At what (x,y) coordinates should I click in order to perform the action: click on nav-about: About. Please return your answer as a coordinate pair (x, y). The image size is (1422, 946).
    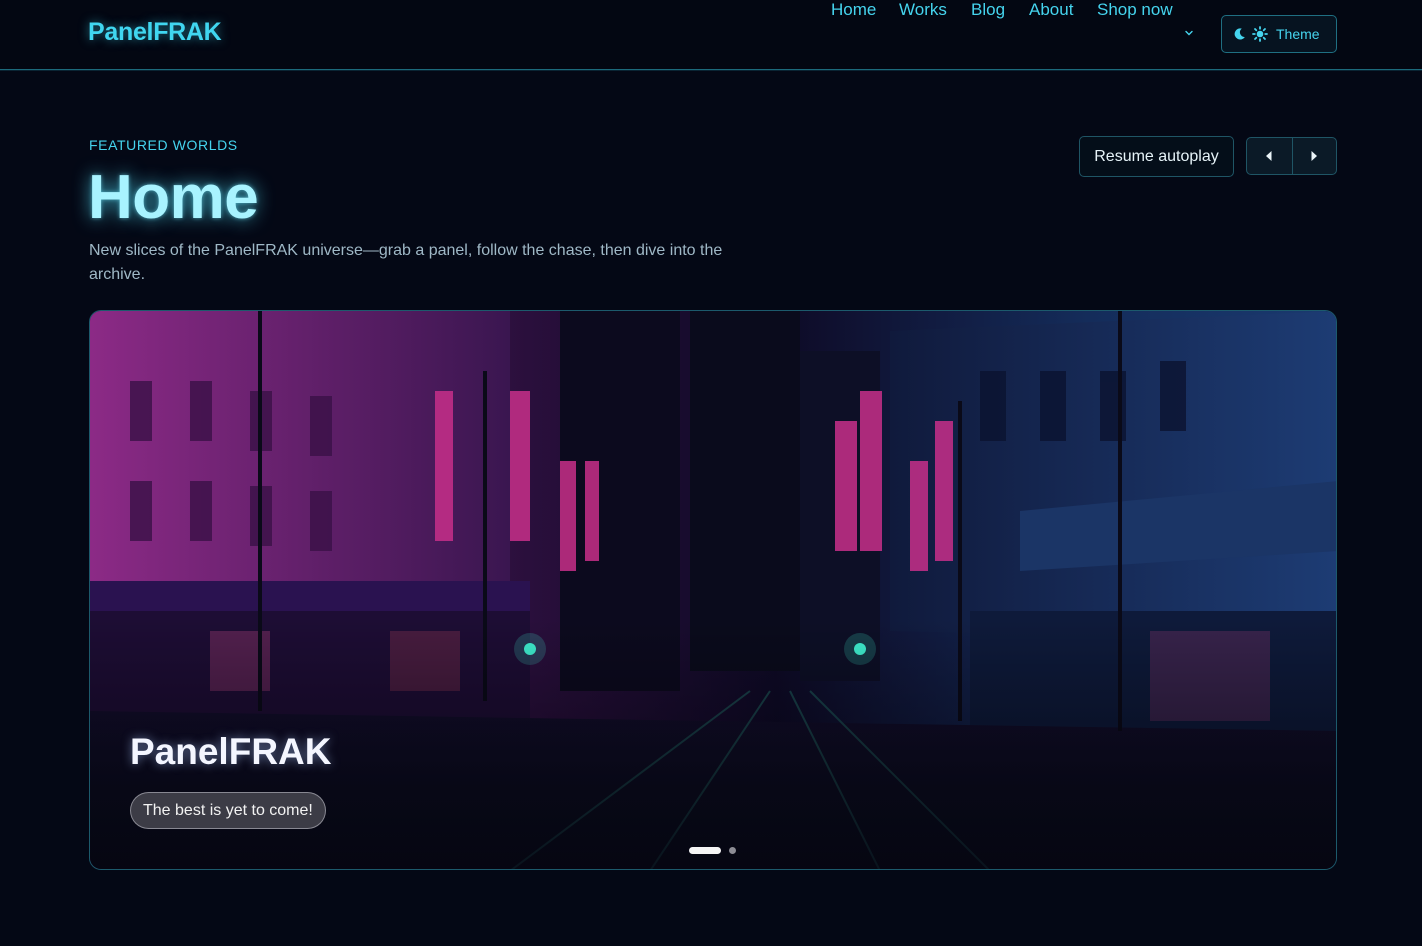
    Looking at the image, I should click on (1051, 10).